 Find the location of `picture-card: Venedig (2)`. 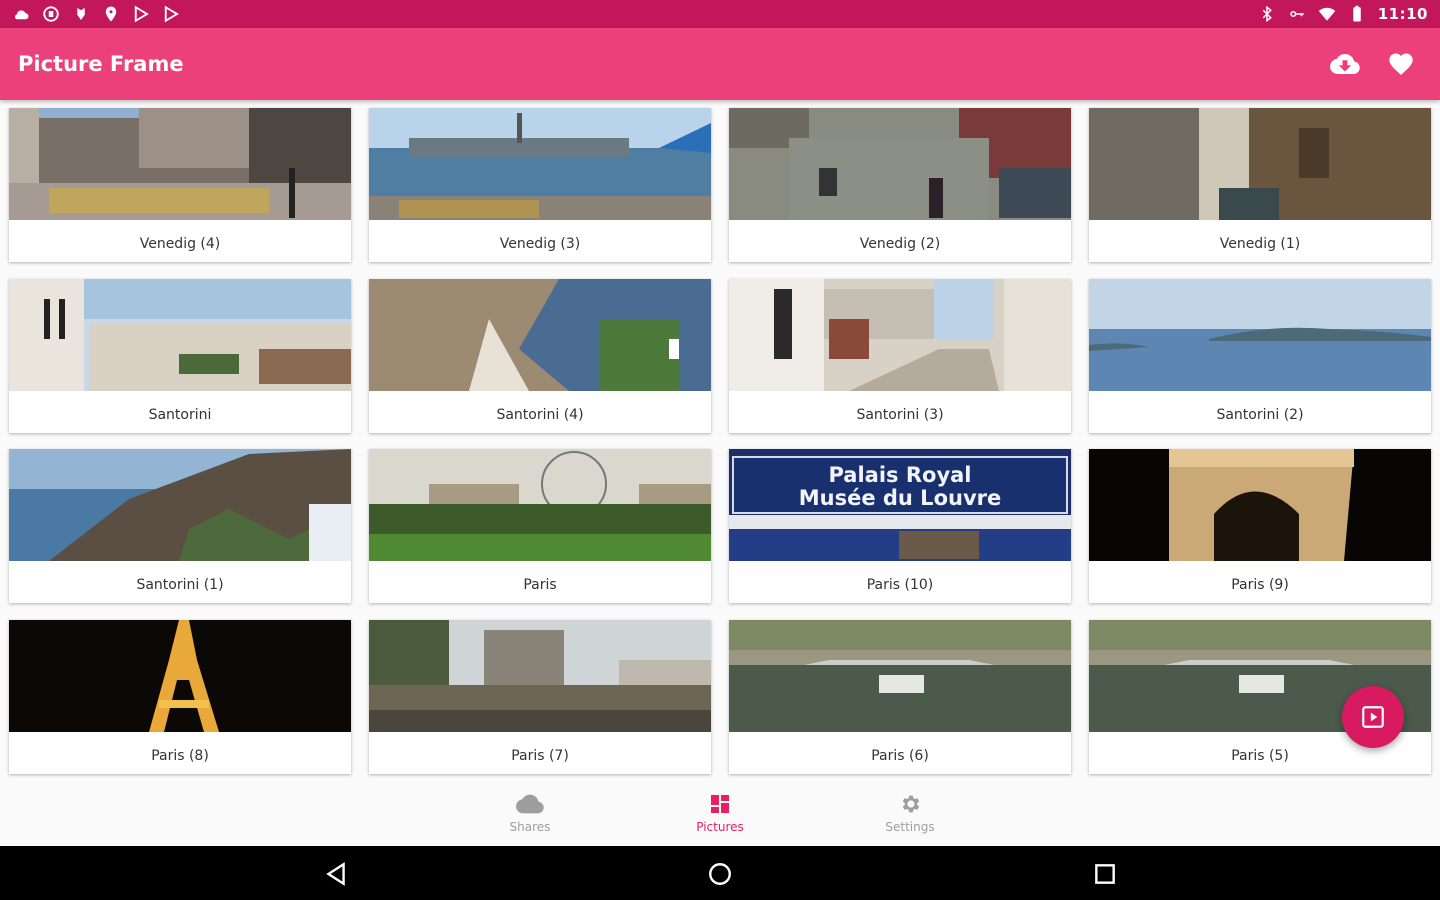

picture-card: Venedig (2) is located at coordinates (900, 185).